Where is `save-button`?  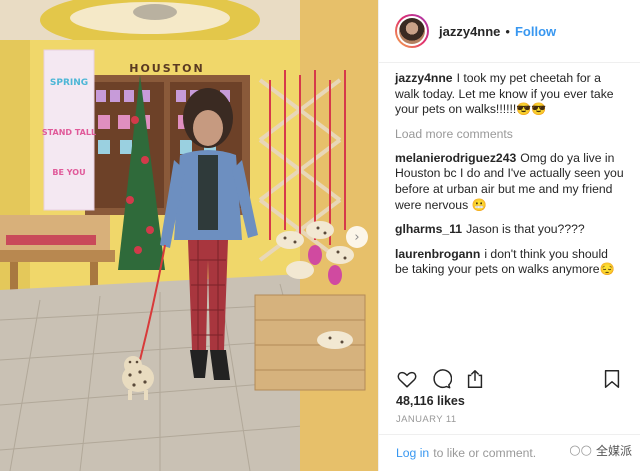
save-button is located at coordinates (612, 379).